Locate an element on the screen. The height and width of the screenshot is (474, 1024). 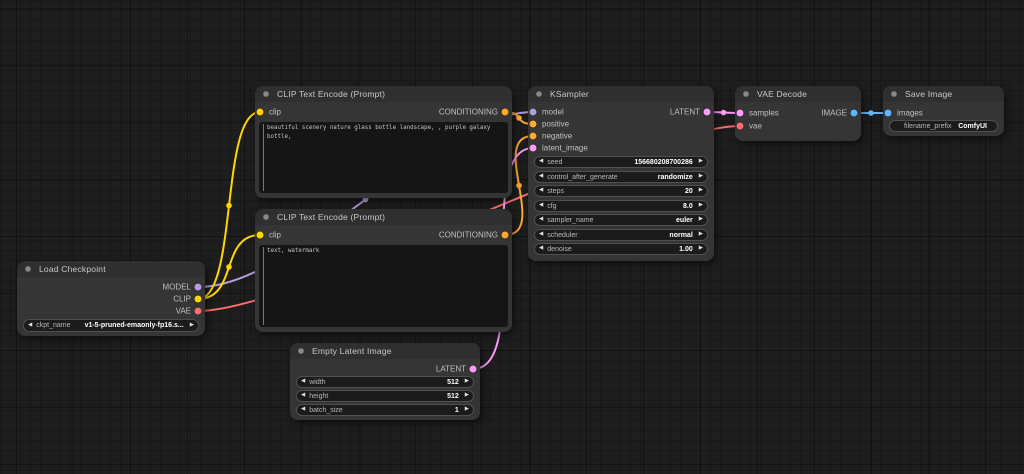
input-label-clip: clip is located at coordinates (275, 235).